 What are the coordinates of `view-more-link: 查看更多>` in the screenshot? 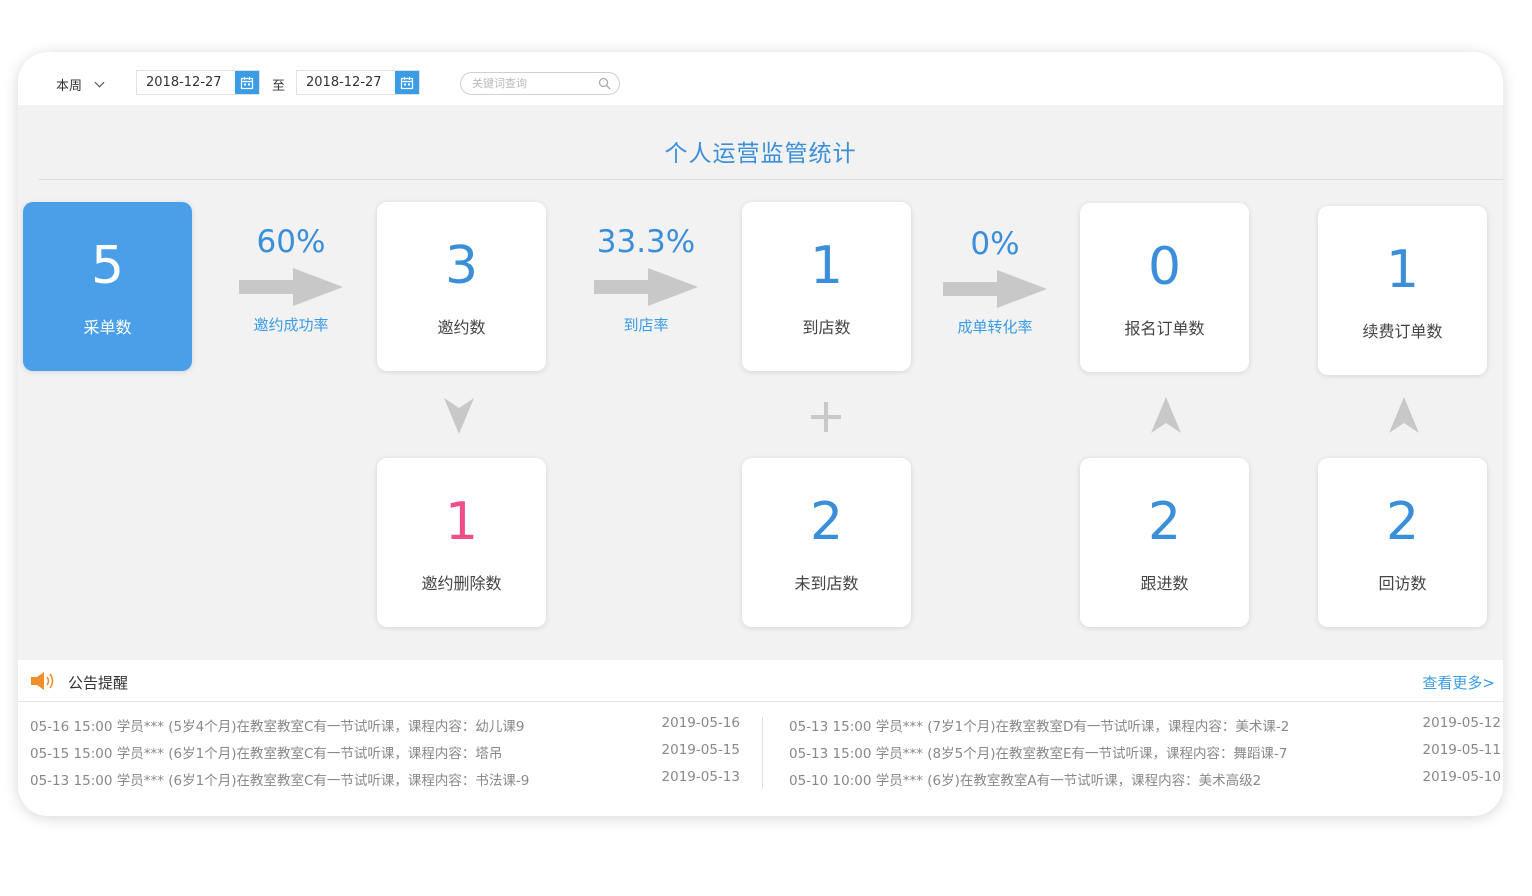 It's located at (1458, 682).